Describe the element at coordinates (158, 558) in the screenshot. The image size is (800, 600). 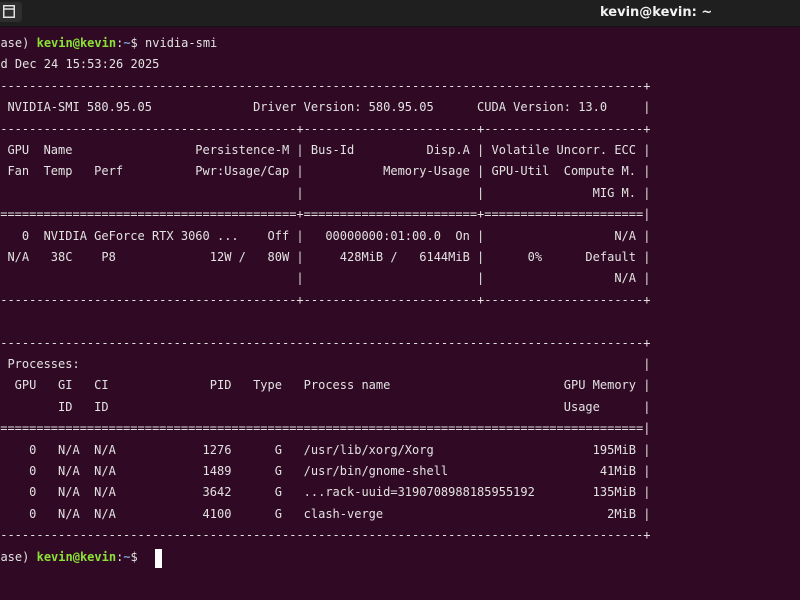
I see `text-cursor` at that location.